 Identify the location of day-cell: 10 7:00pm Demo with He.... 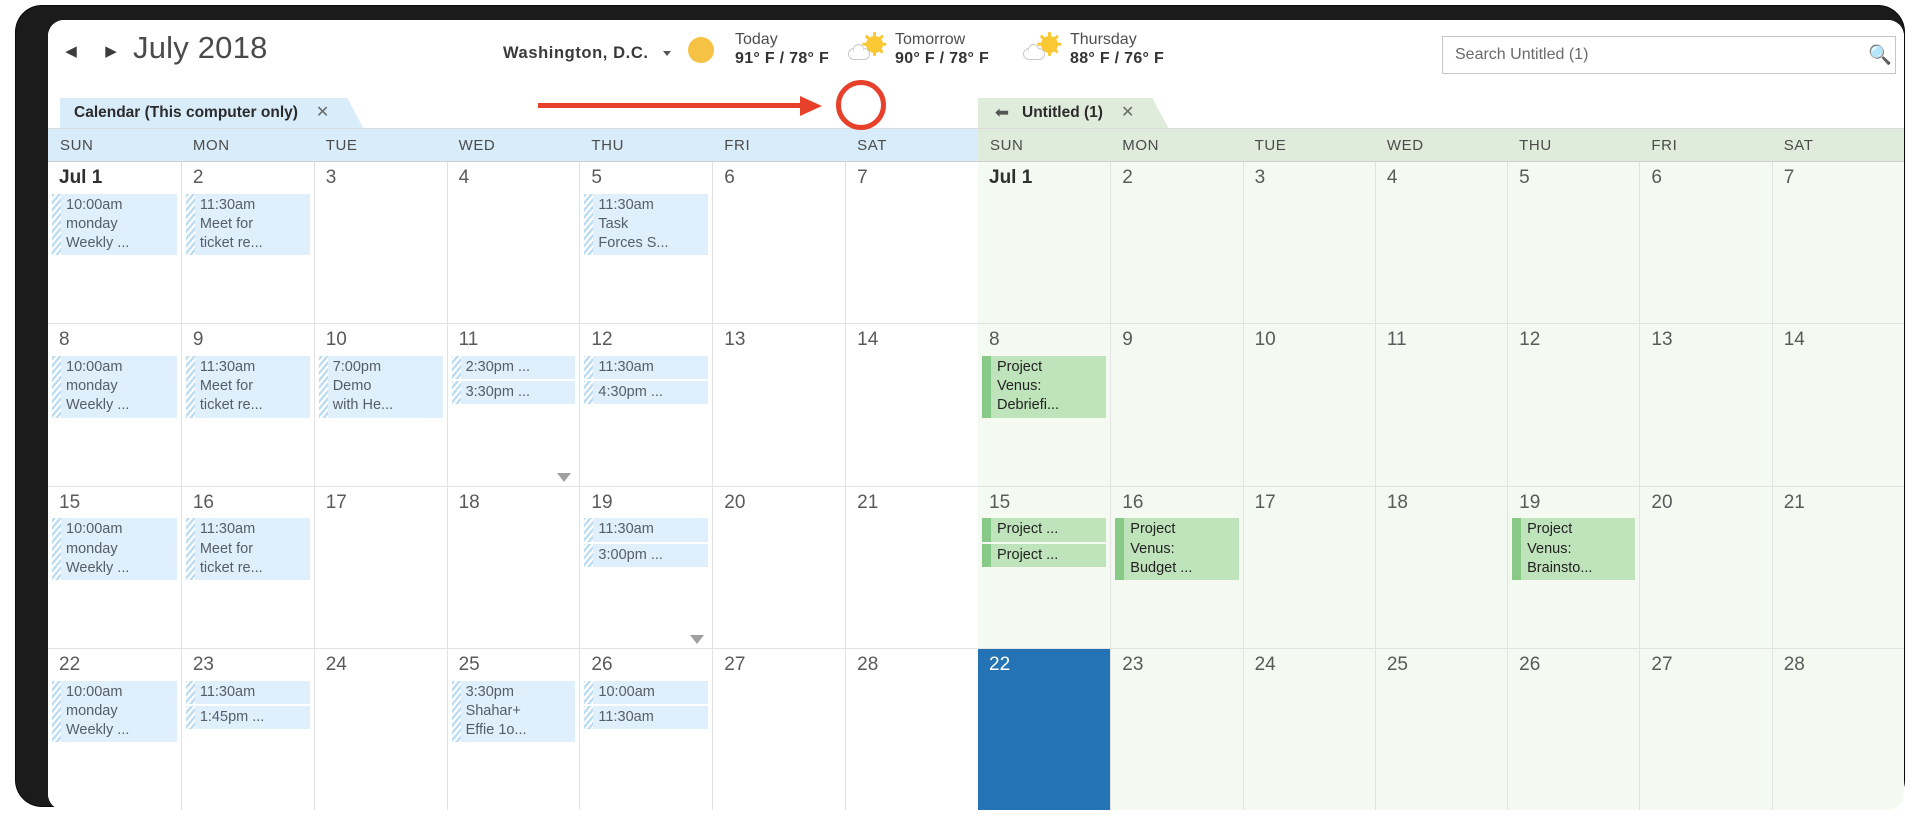
(380, 405).